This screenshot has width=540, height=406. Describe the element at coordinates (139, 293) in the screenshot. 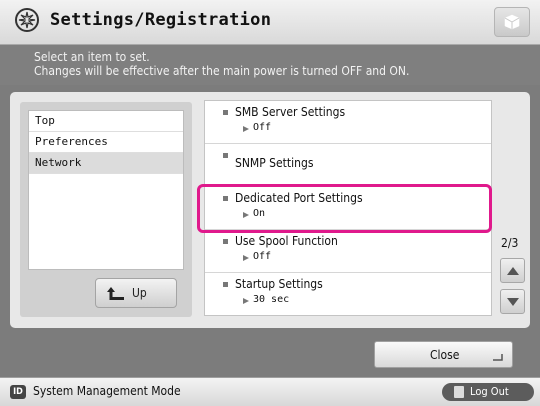

I see `up-button-label: Up` at that location.